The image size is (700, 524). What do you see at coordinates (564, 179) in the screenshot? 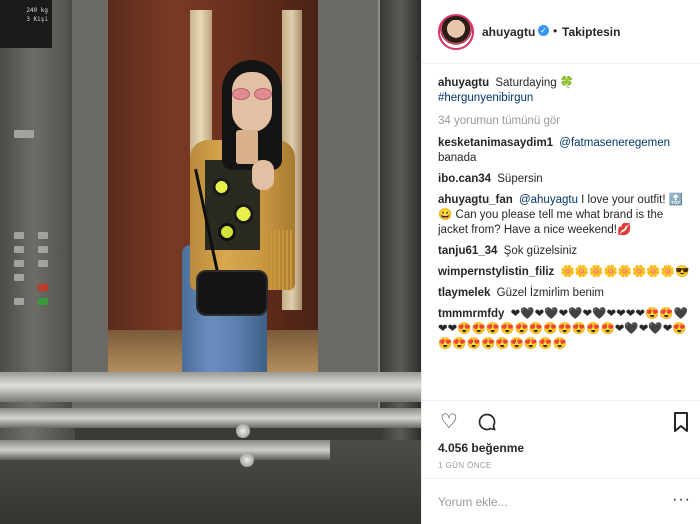
I see `comment-item: ibo.can34 Süpersin` at bounding box center [564, 179].